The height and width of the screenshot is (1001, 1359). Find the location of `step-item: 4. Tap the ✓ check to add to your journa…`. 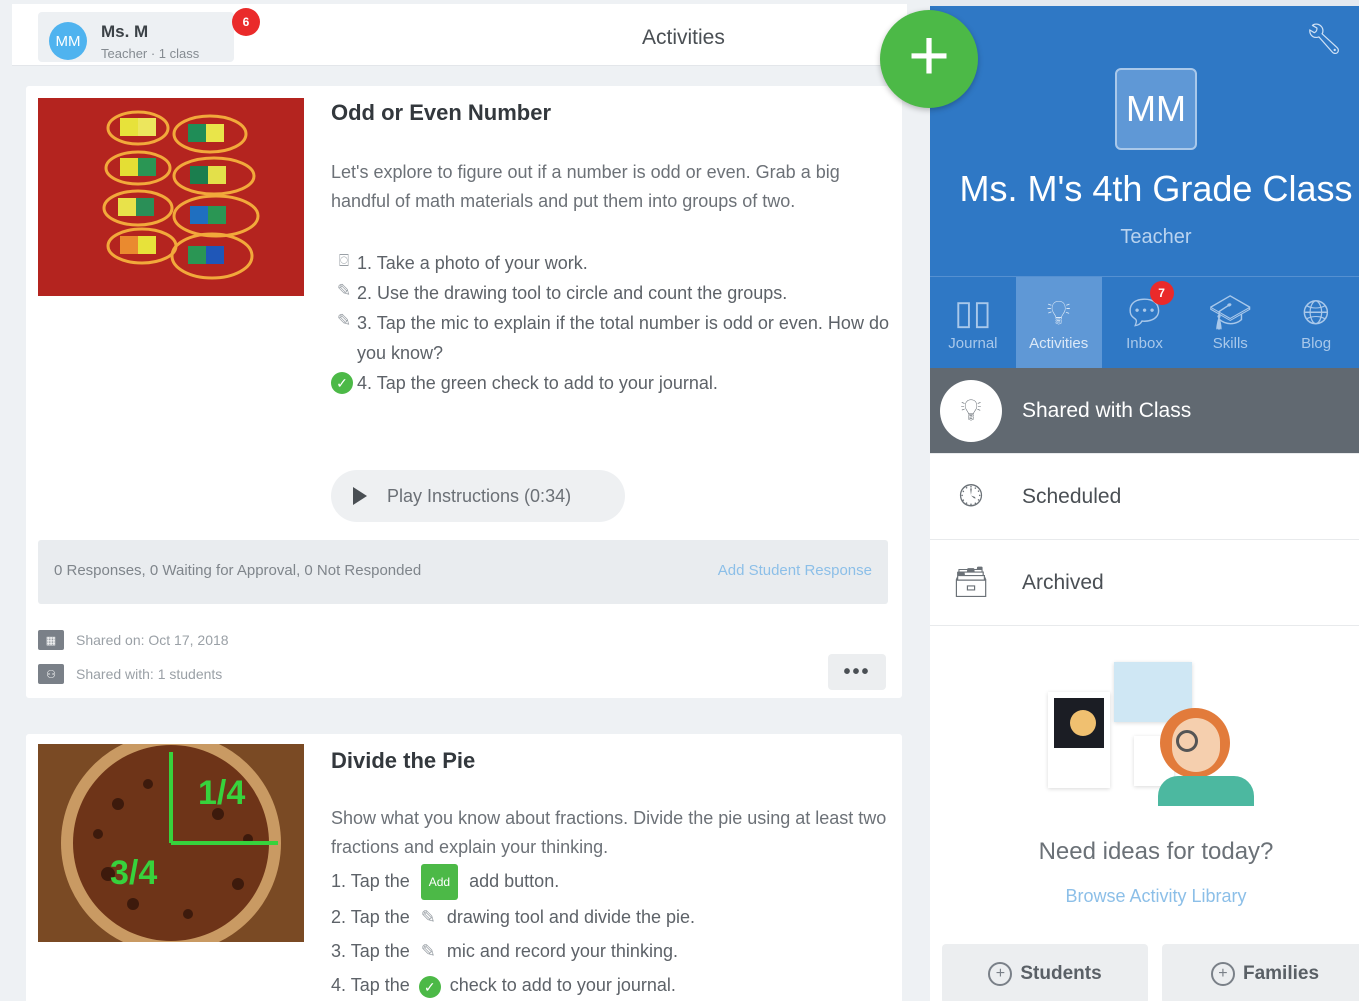

step-item: 4. Tap the ✓ check to add to your journa… is located at coordinates (611, 984).